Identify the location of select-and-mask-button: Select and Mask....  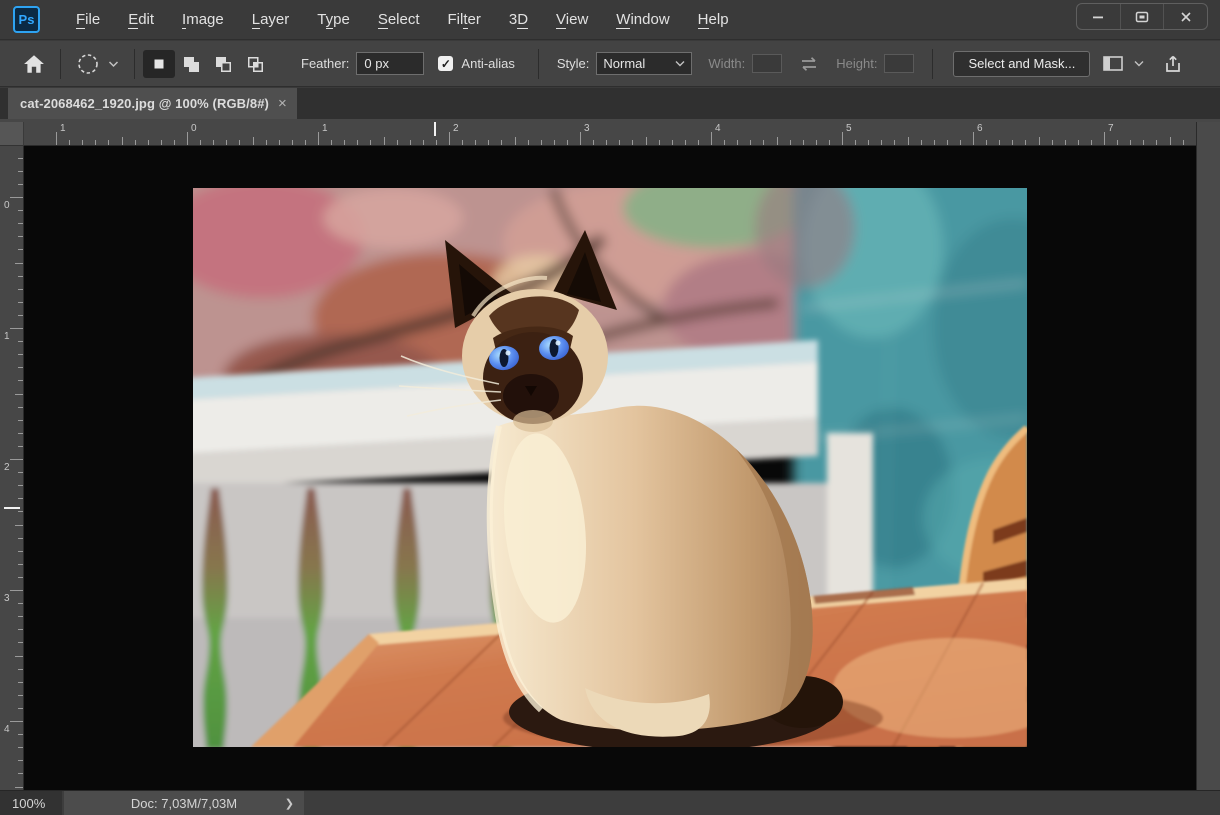
(1022, 63).